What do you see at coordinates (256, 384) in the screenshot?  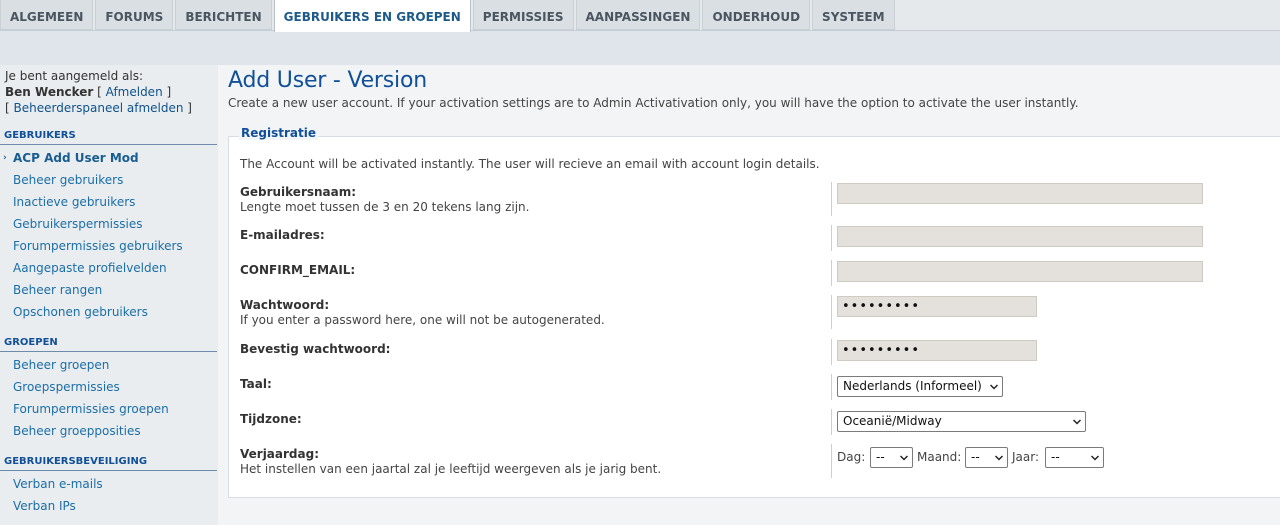 I see `language-label: Taal:` at bounding box center [256, 384].